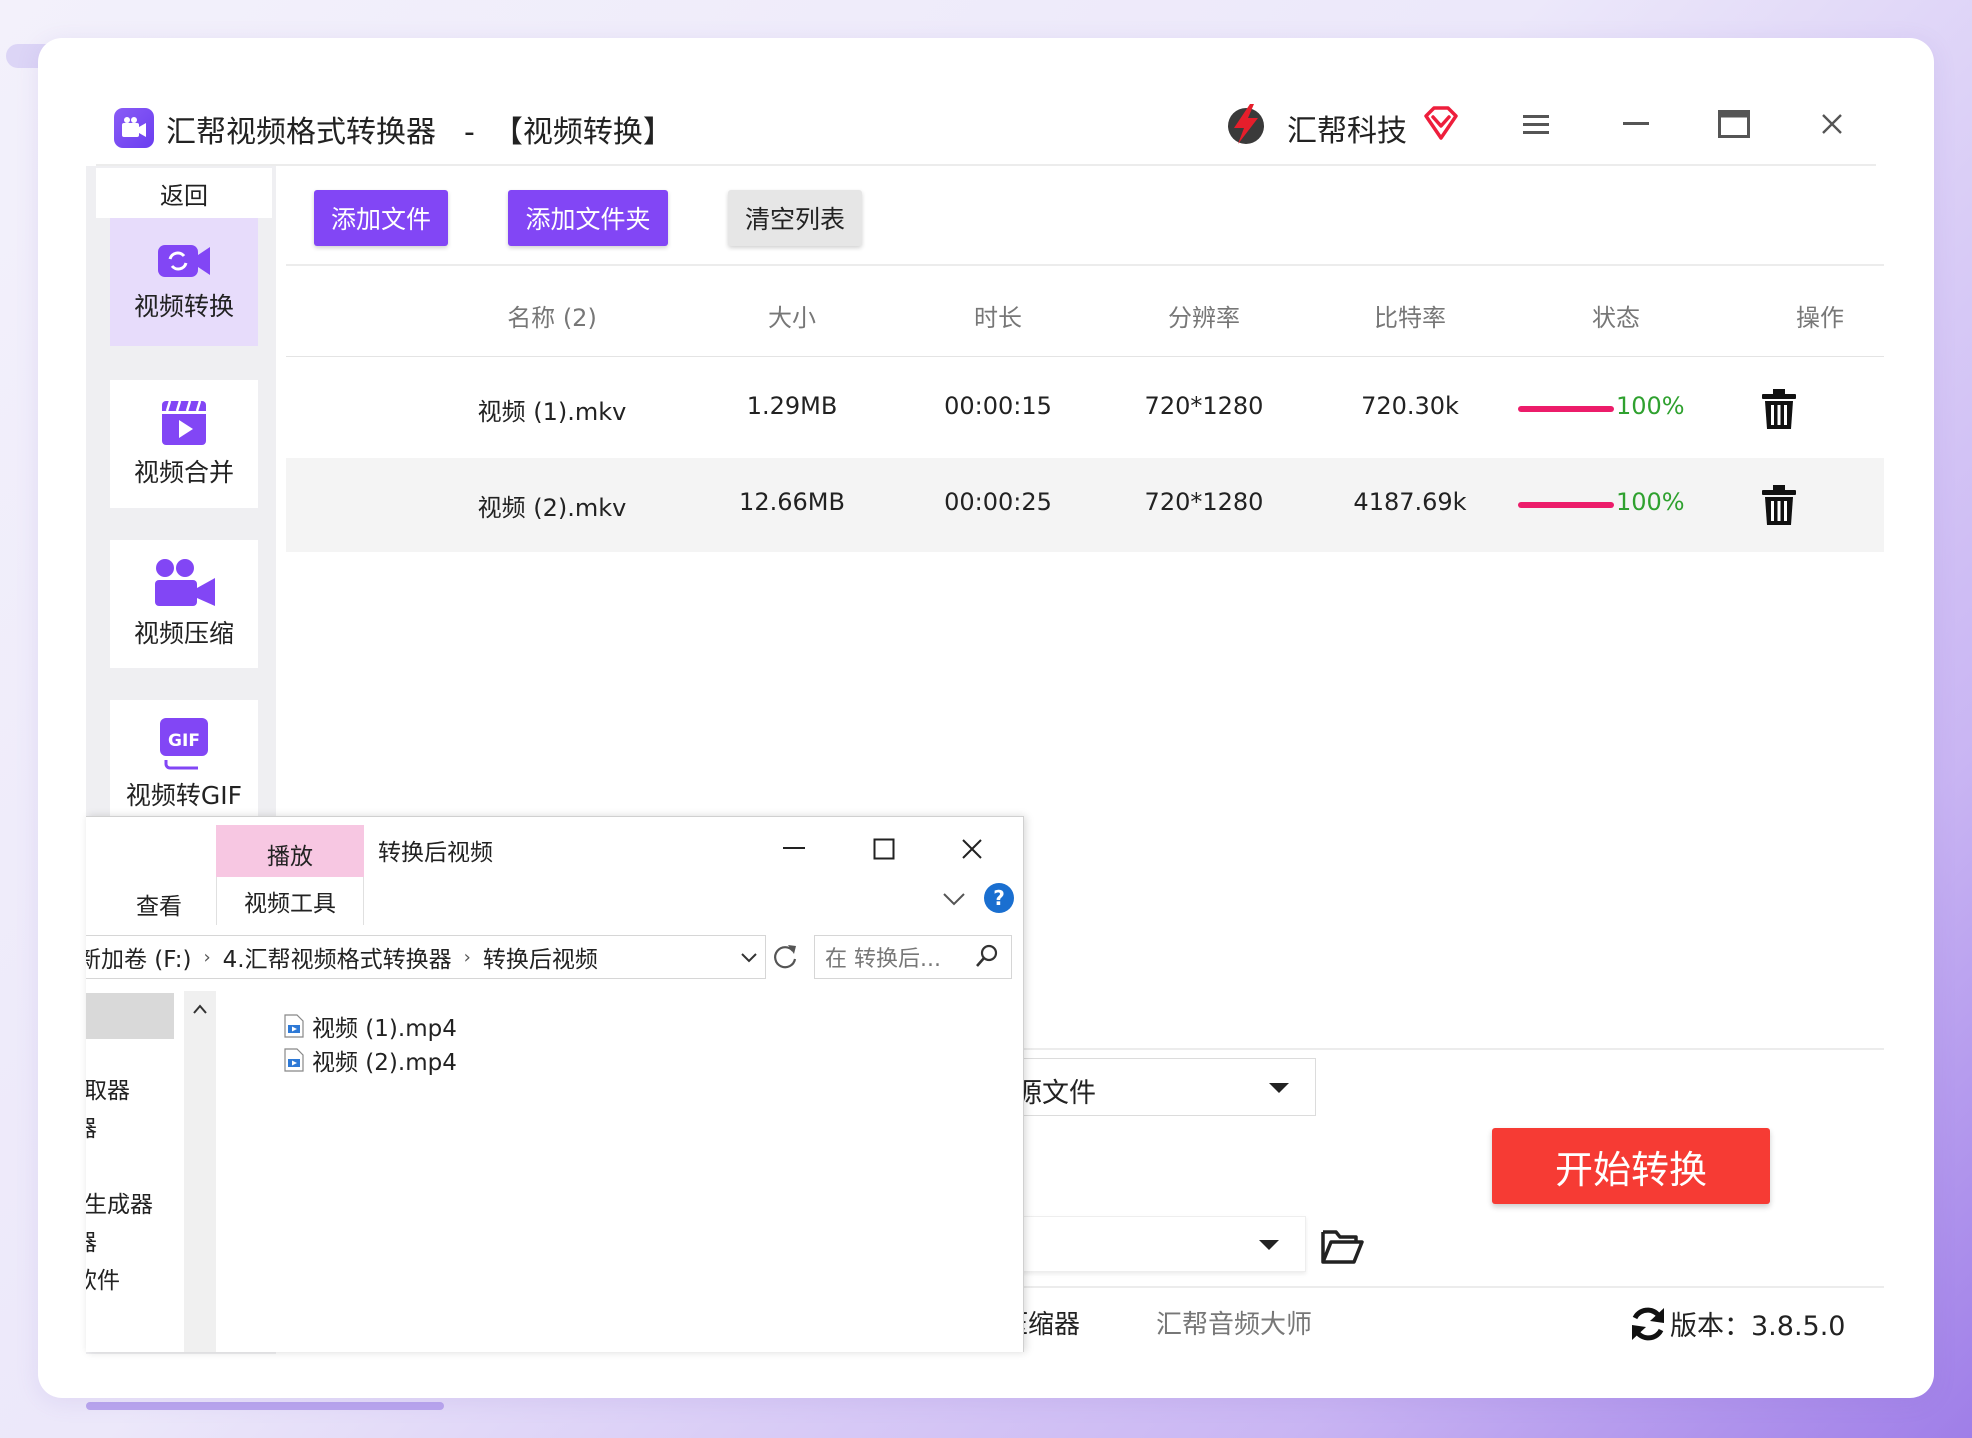 The height and width of the screenshot is (1438, 1972). I want to click on table-header-divider, so click(1085, 356).